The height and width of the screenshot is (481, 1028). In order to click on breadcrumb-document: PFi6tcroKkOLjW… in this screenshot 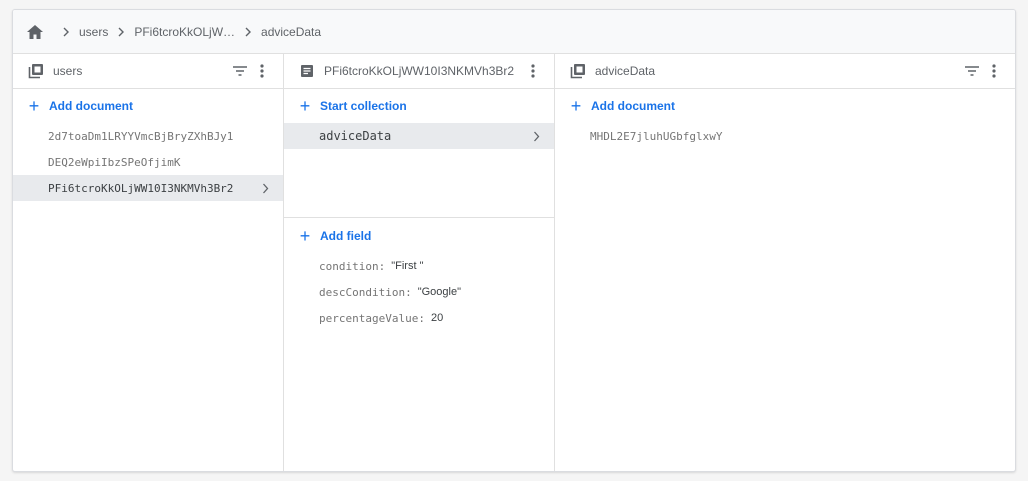, I will do `click(184, 32)`.